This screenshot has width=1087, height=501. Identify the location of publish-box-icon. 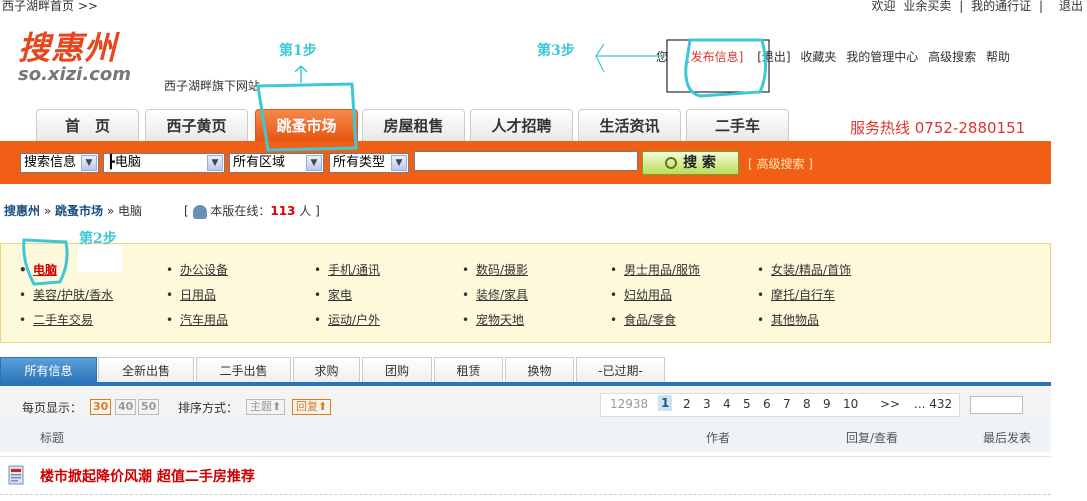
(718, 66).